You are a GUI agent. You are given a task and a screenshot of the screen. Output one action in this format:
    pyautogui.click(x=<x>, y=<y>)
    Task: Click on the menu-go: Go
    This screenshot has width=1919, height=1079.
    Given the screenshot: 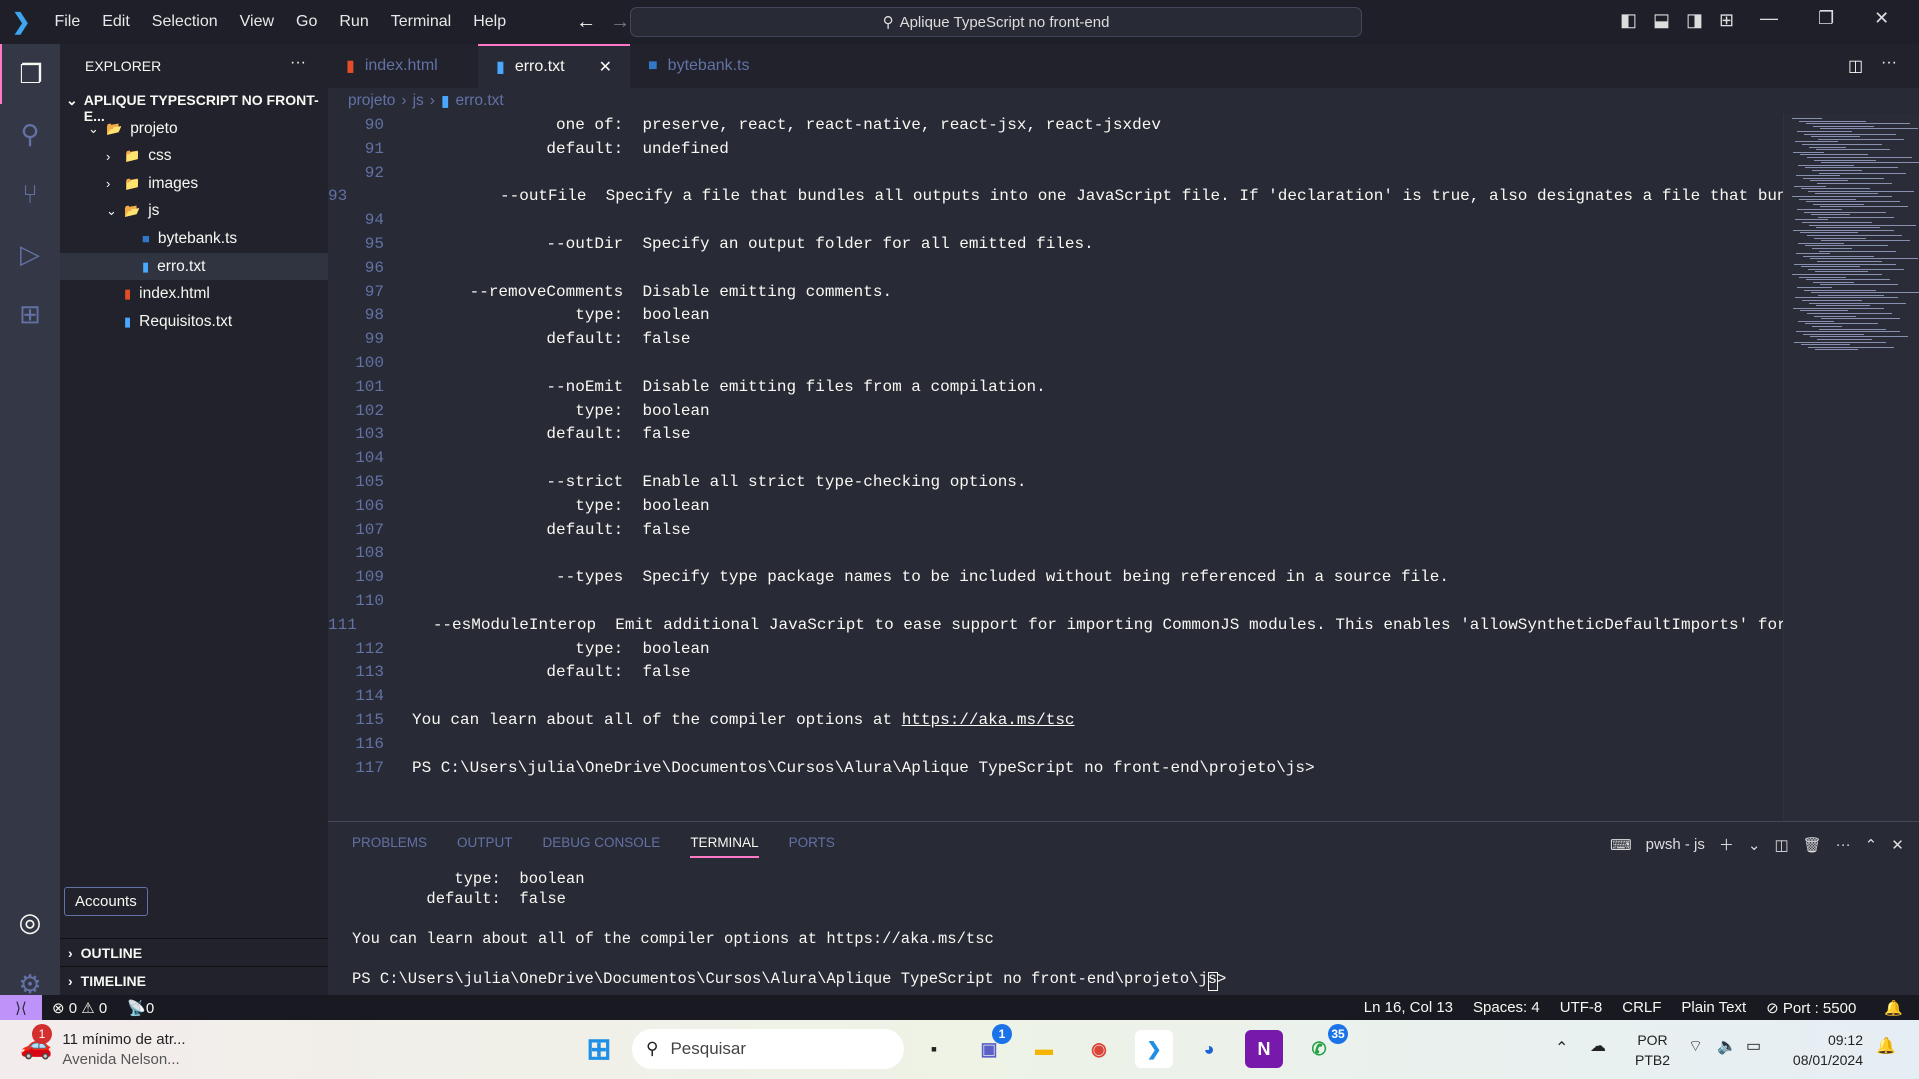 What is the action you would take?
    pyautogui.click(x=306, y=22)
    